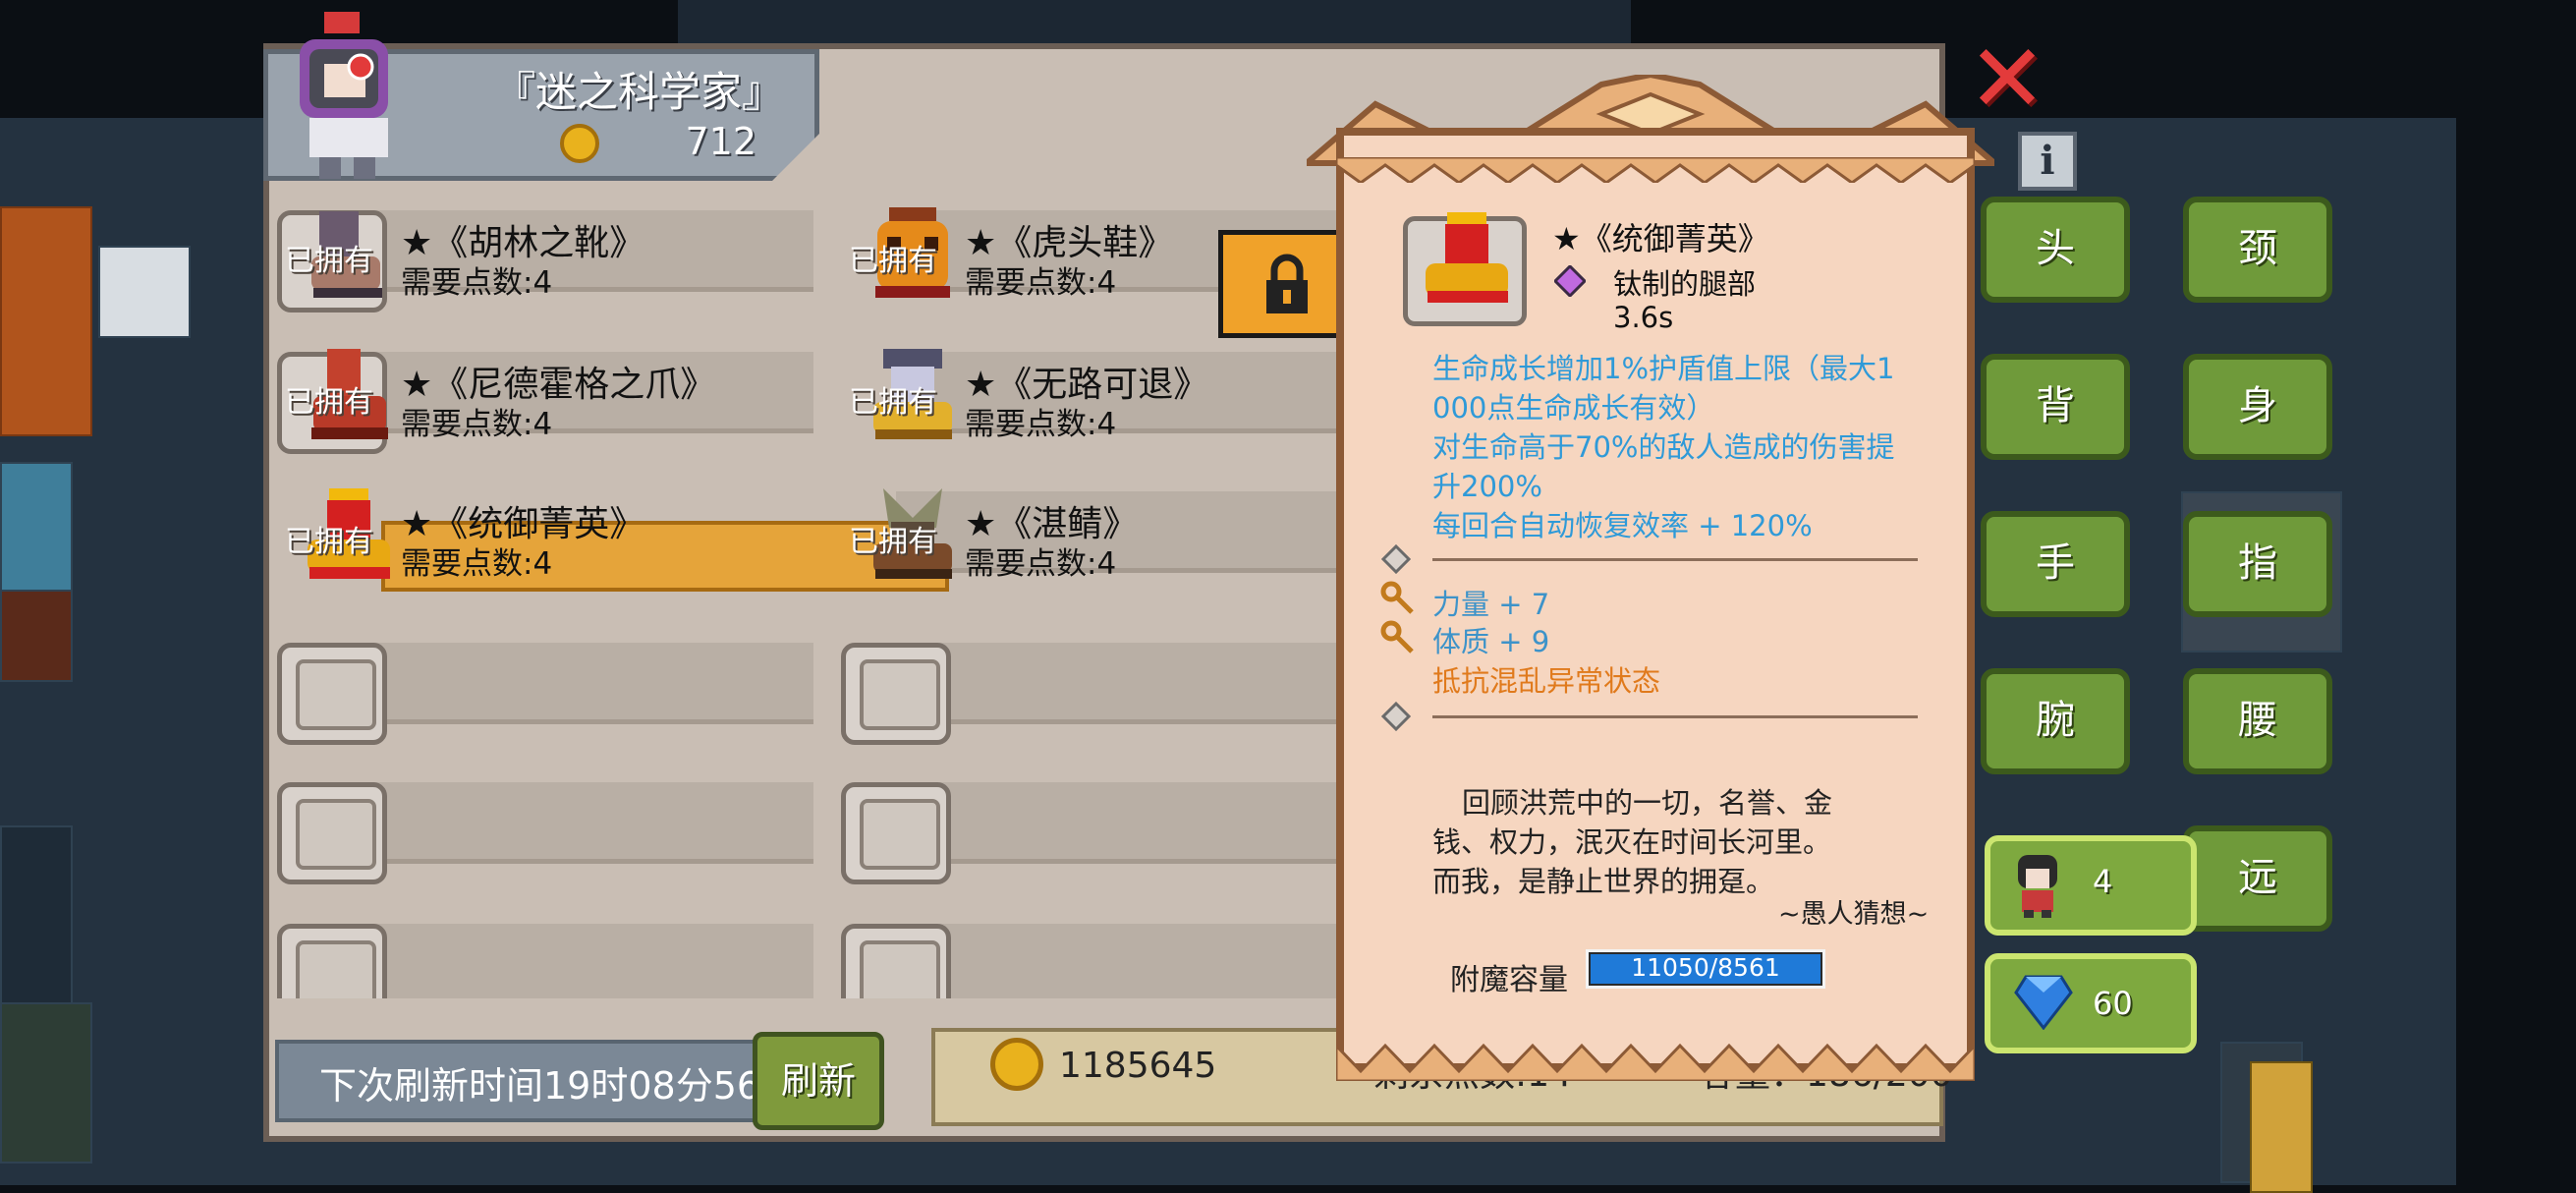 This screenshot has width=2576, height=1193. What do you see at coordinates (1138, 1066) in the screenshot?
I see `gold-amount: 1185645` at bounding box center [1138, 1066].